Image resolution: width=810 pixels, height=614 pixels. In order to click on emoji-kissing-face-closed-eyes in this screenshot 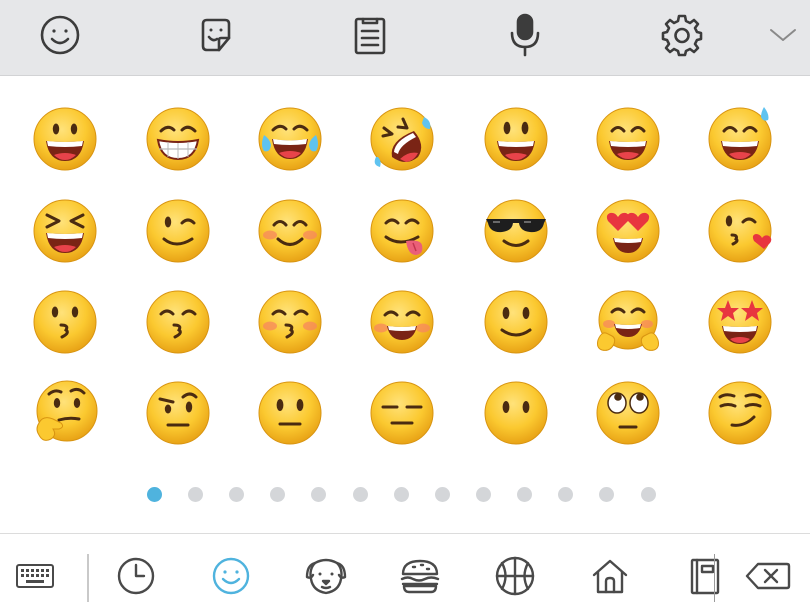, I will do `click(290, 322)`.